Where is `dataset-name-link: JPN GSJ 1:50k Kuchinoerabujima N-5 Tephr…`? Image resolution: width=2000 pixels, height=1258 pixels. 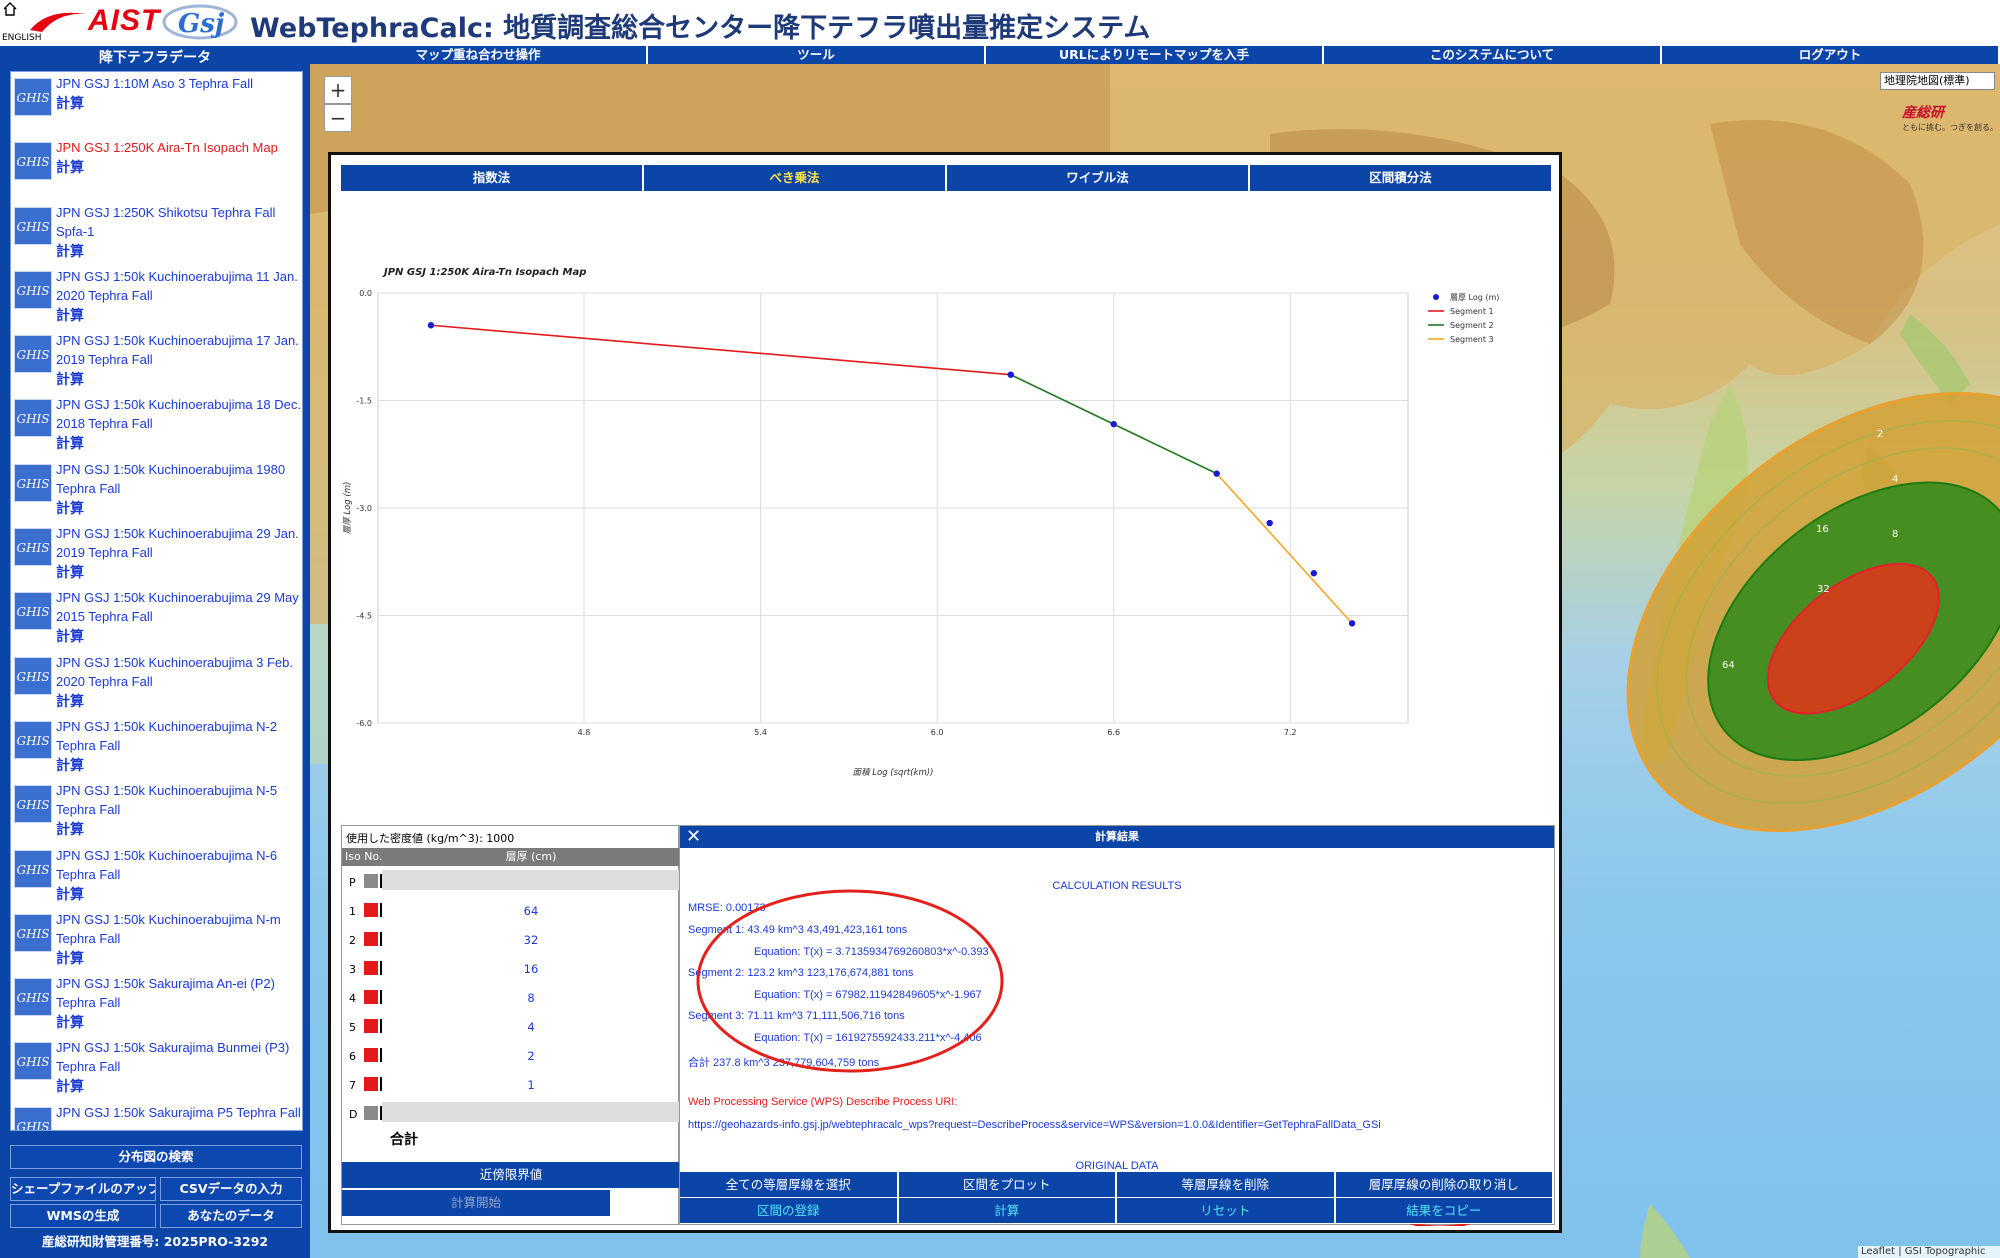
dataset-name-link: JPN GSJ 1:50k Kuchinoerabujima N-5 Tephr… is located at coordinates (178, 800).